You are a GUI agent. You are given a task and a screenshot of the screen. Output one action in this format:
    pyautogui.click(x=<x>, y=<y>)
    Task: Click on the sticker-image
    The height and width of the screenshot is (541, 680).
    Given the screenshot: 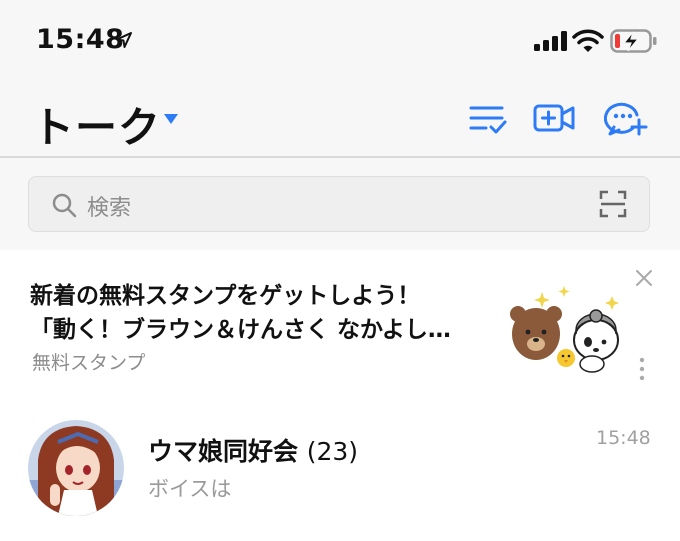 What is the action you would take?
    pyautogui.click(x=564, y=329)
    